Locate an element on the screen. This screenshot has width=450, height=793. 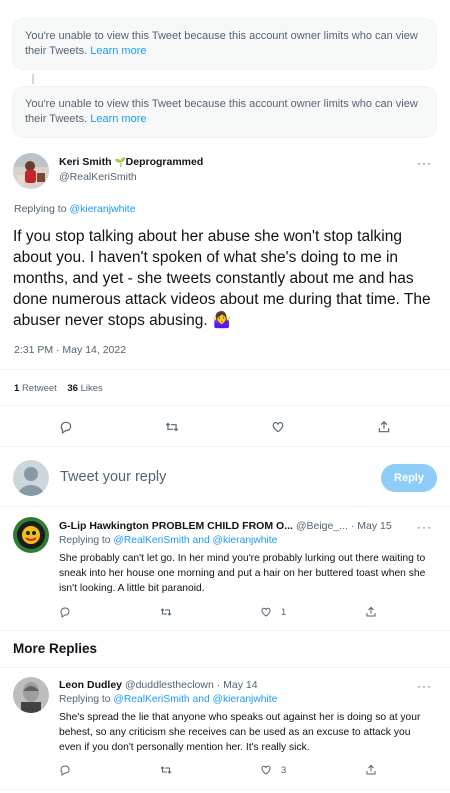
avatar is located at coordinates (31, 171).